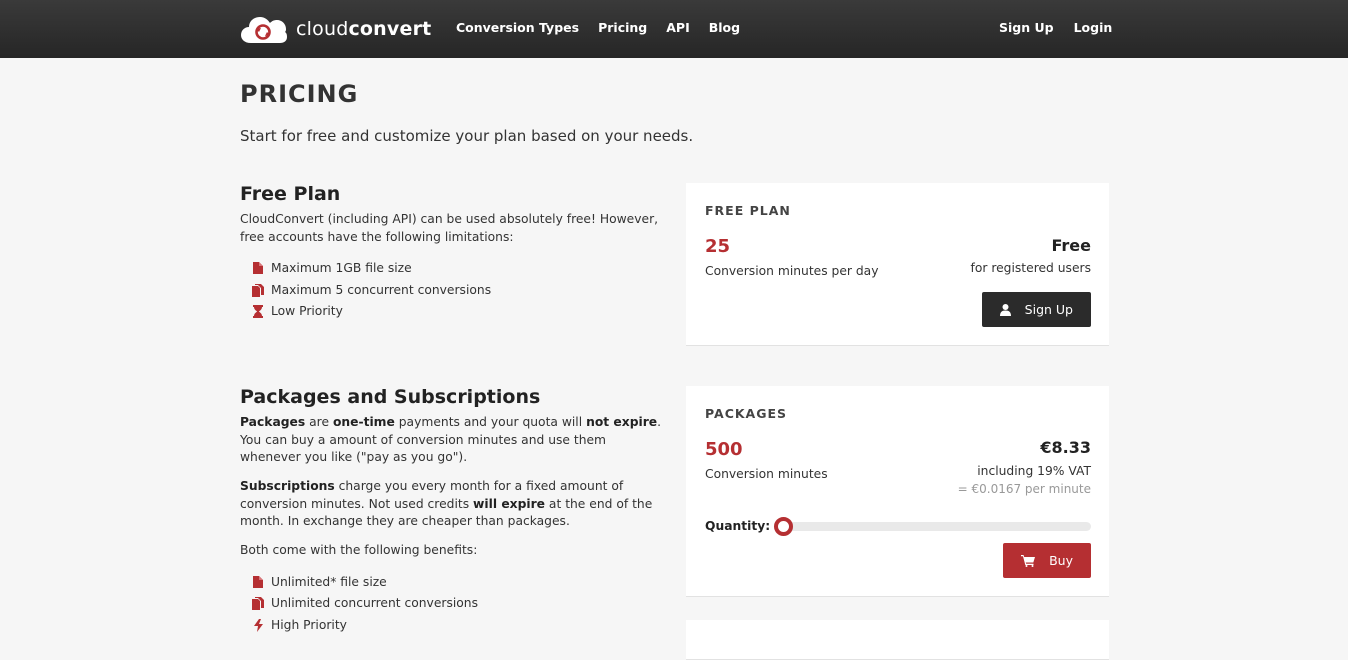 The image size is (1348, 660). Describe the element at coordinates (932, 526) in the screenshot. I see `quantity-slider` at that location.